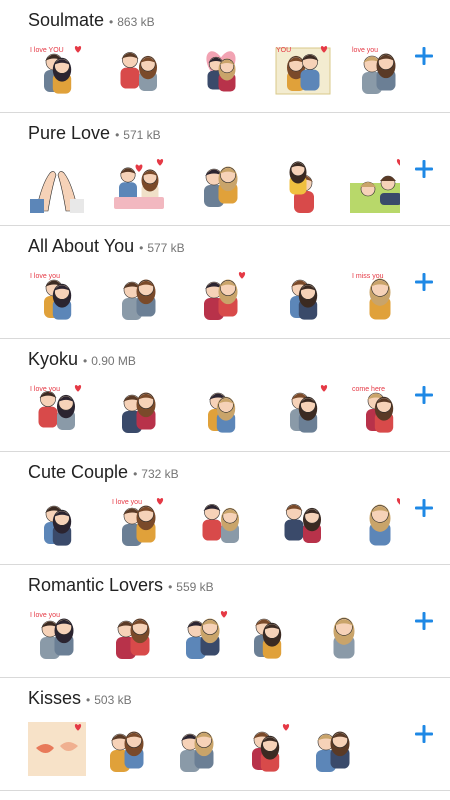  What do you see at coordinates (78, 472) in the screenshot?
I see `pack-name: Cute Couple` at bounding box center [78, 472].